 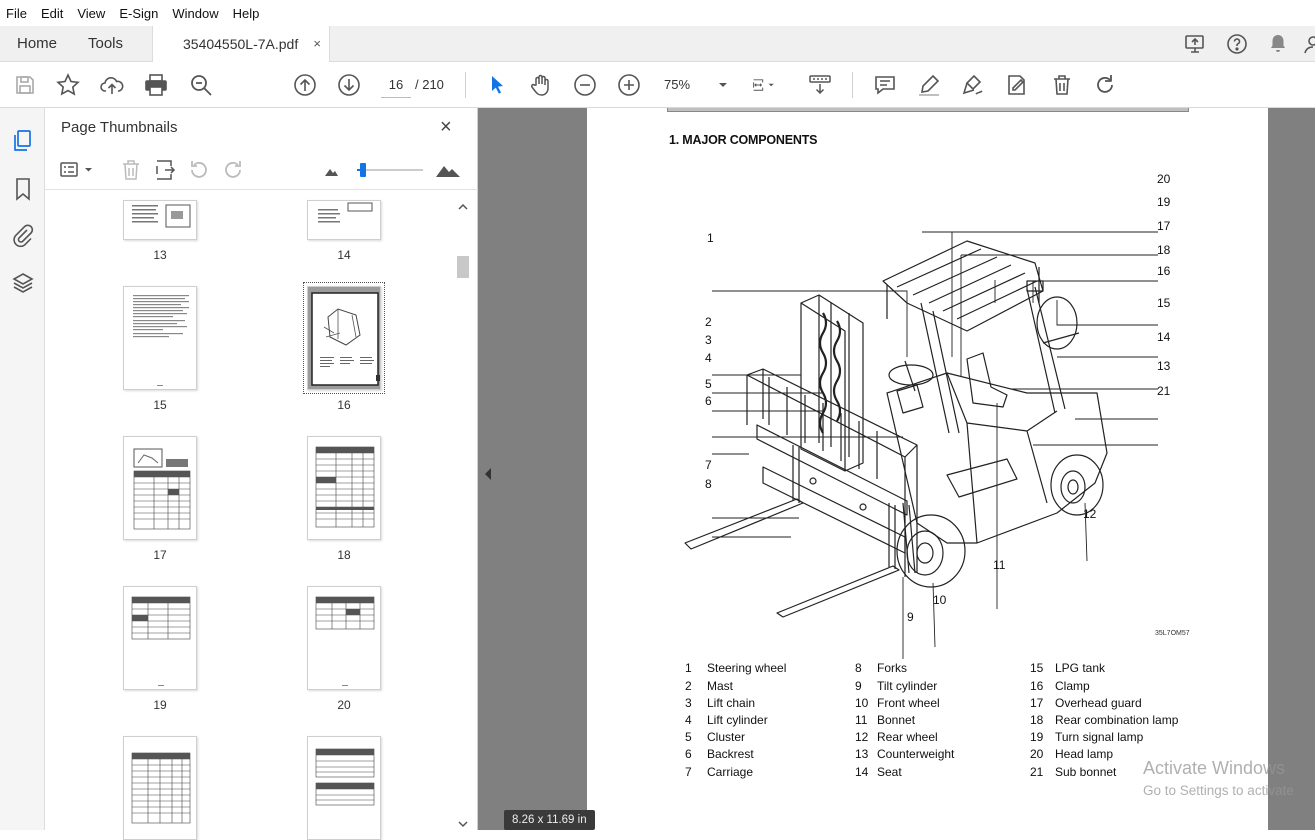 What do you see at coordinates (910, 617) in the screenshot?
I see `callout-9: 9` at bounding box center [910, 617].